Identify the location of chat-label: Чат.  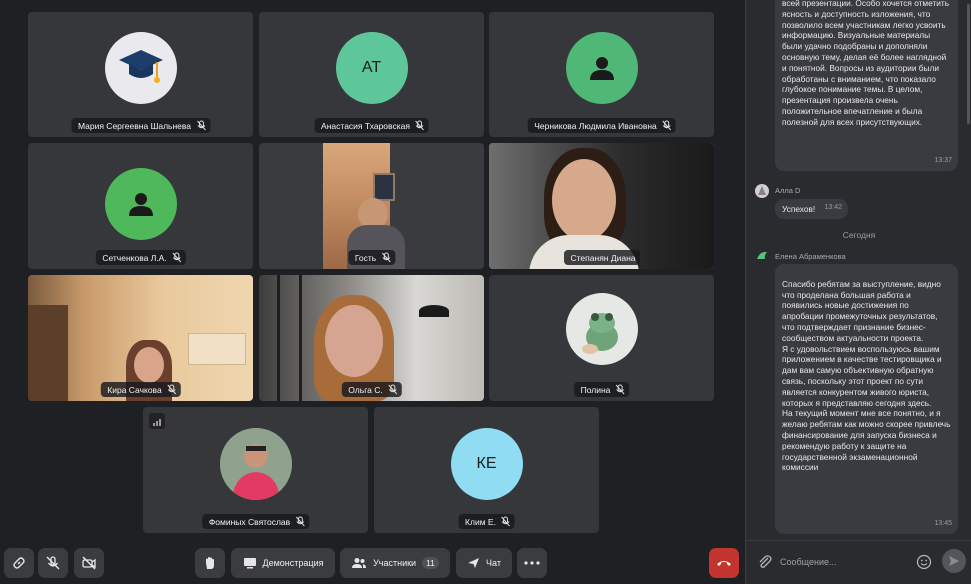
(493, 563).